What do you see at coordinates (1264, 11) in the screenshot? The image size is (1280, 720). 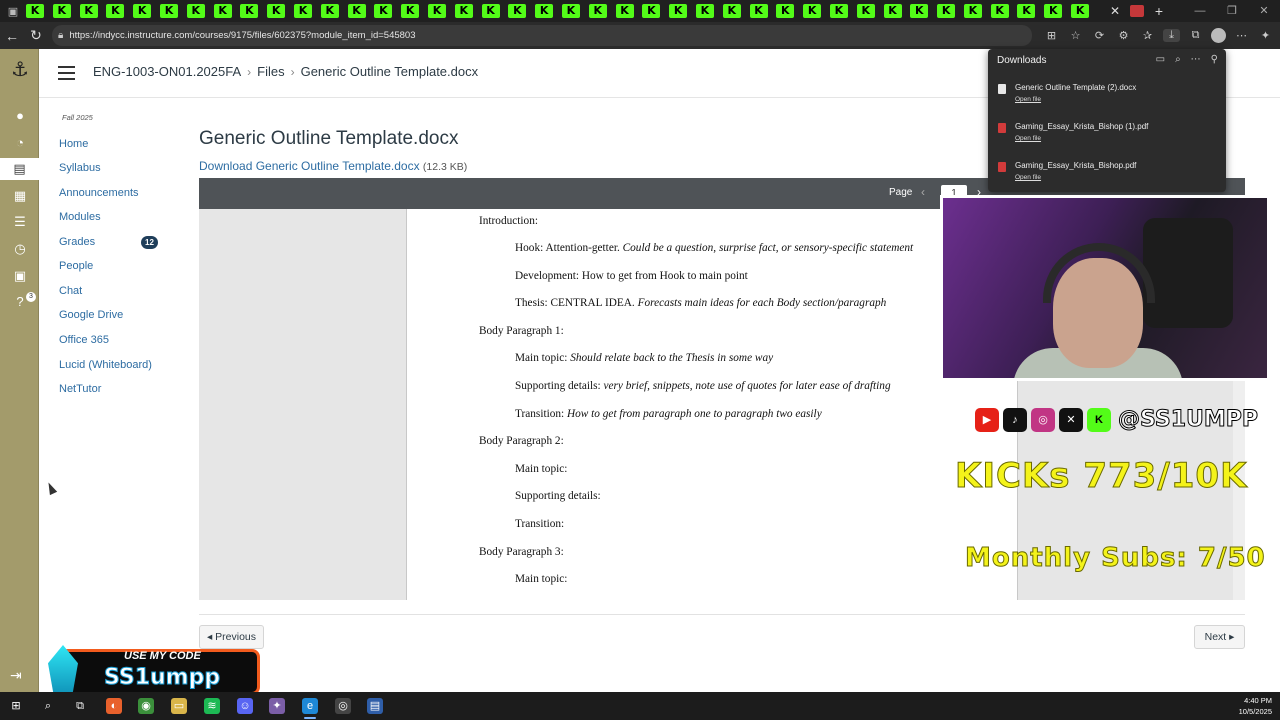 I see `close-window-icon: ✕` at bounding box center [1264, 11].